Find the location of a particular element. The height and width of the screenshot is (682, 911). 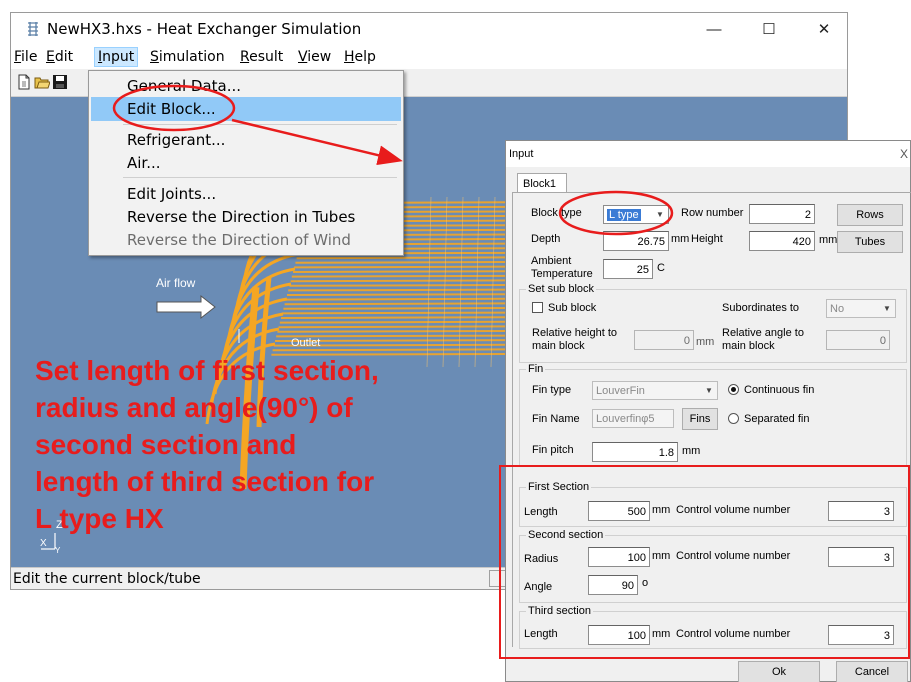

menu-result-accel: R is located at coordinates (245, 57).